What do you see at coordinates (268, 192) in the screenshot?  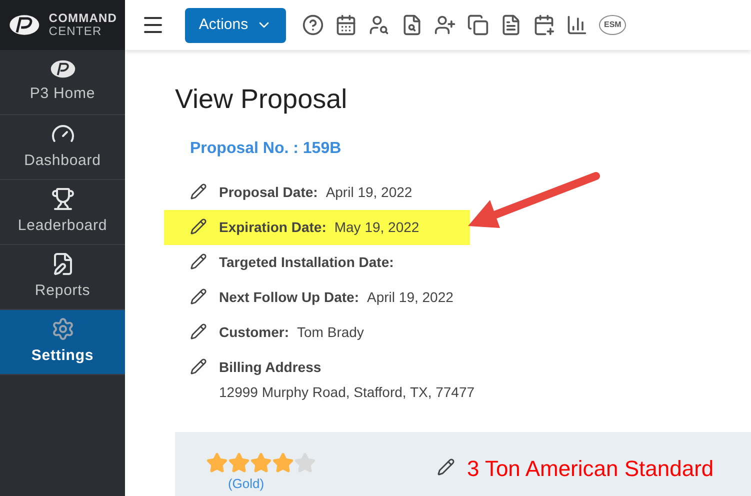 I see `field-label: Proposal Date:` at bounding box center [268, 192].